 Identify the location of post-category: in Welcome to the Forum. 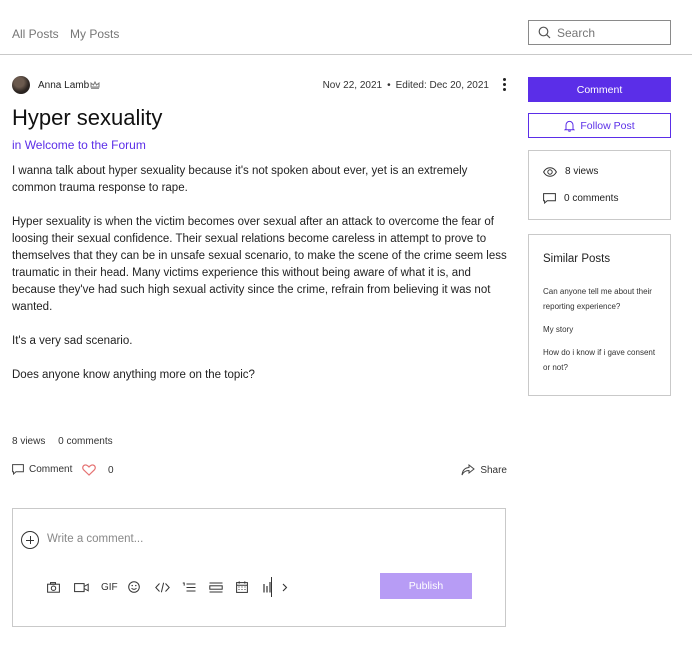
(79, 145).